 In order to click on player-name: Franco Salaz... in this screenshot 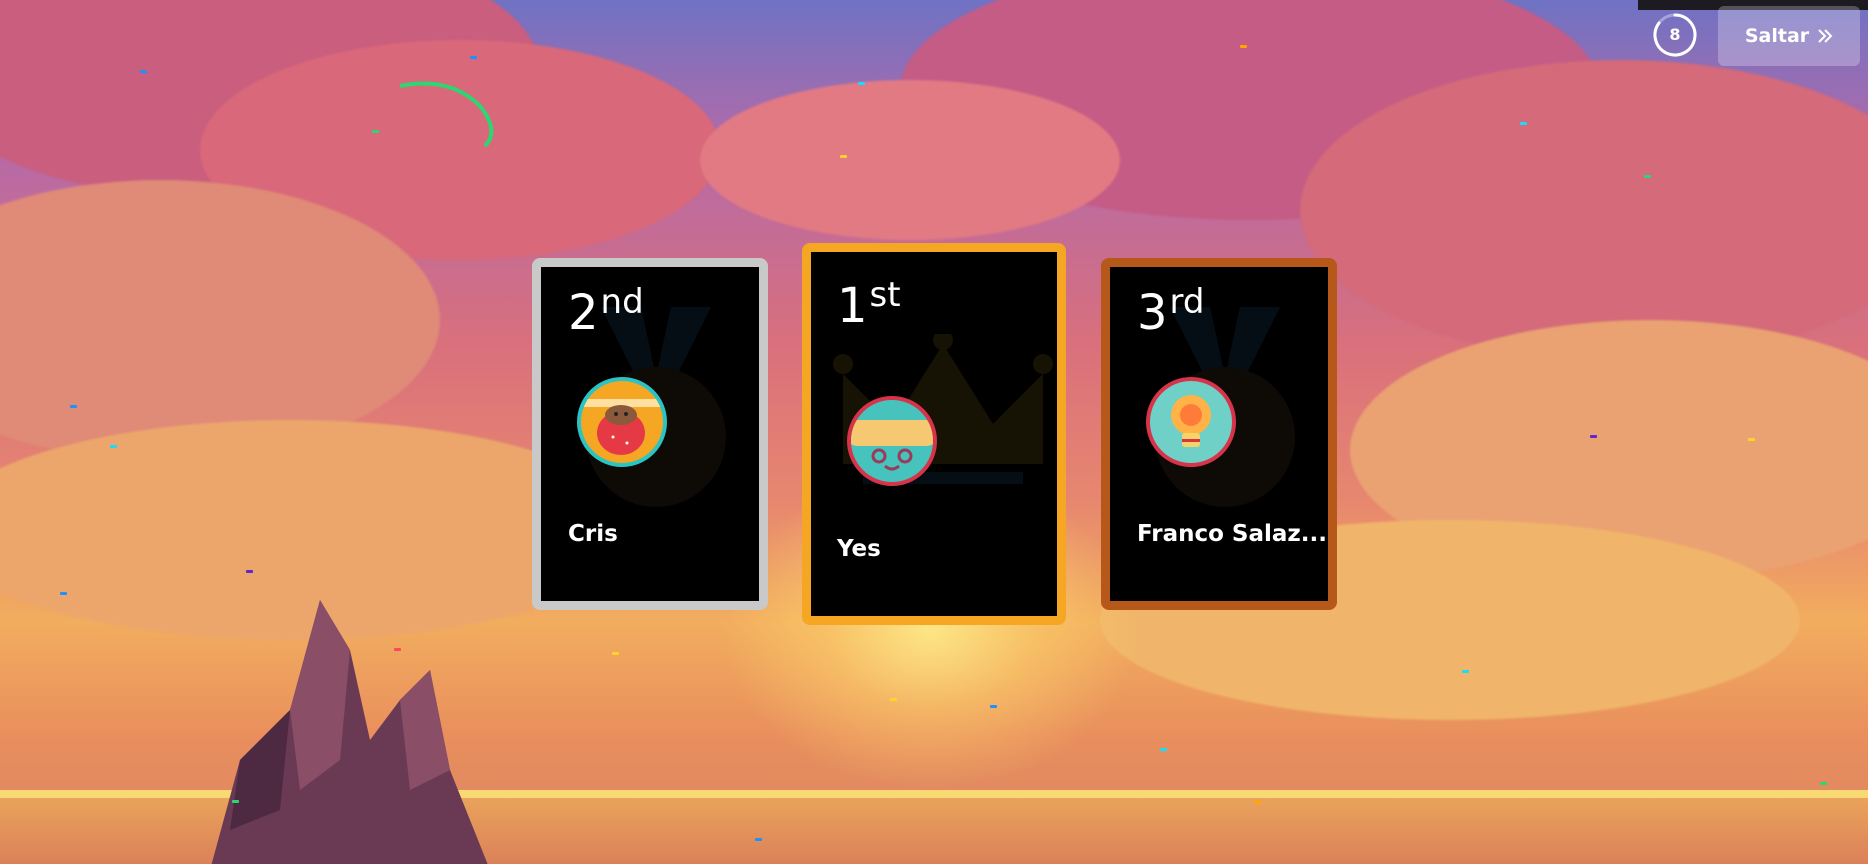, I will do `click(1232, 534)`.